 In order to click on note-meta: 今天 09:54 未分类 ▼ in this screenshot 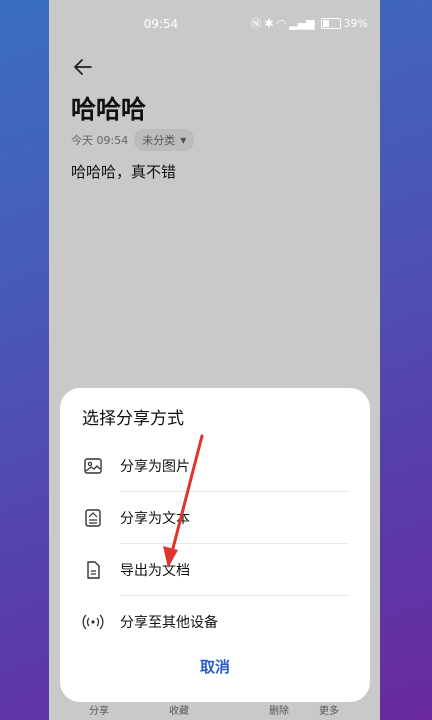, I will do `click(133, 140)`.